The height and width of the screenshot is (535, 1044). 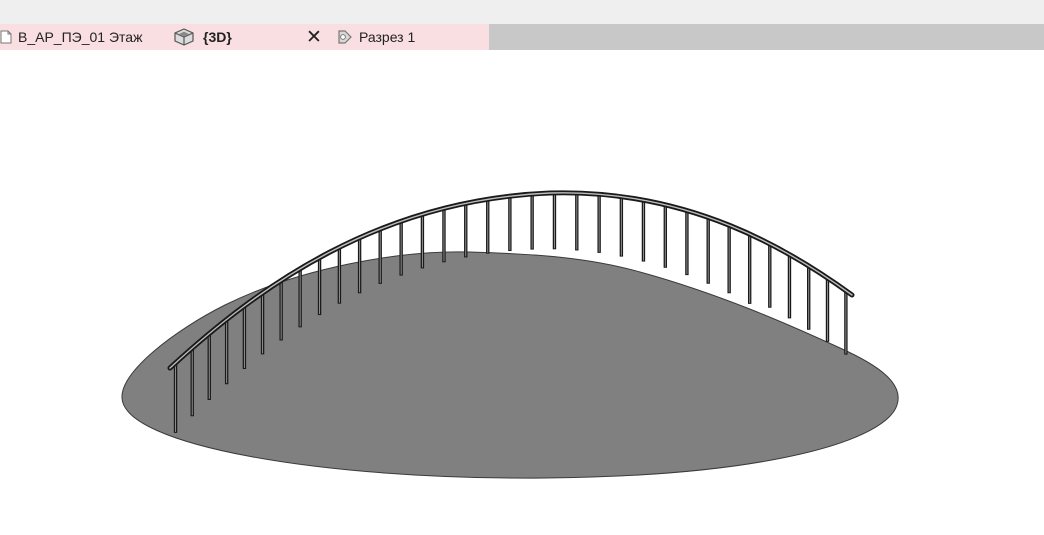 What do you see at coordinates (522, 37) in the screenshot?
I see `view-tab-strip: В_АР_ПЭ_01 Этаж {3D} ✕ Разрез 1` at bounding box center [522, 37].